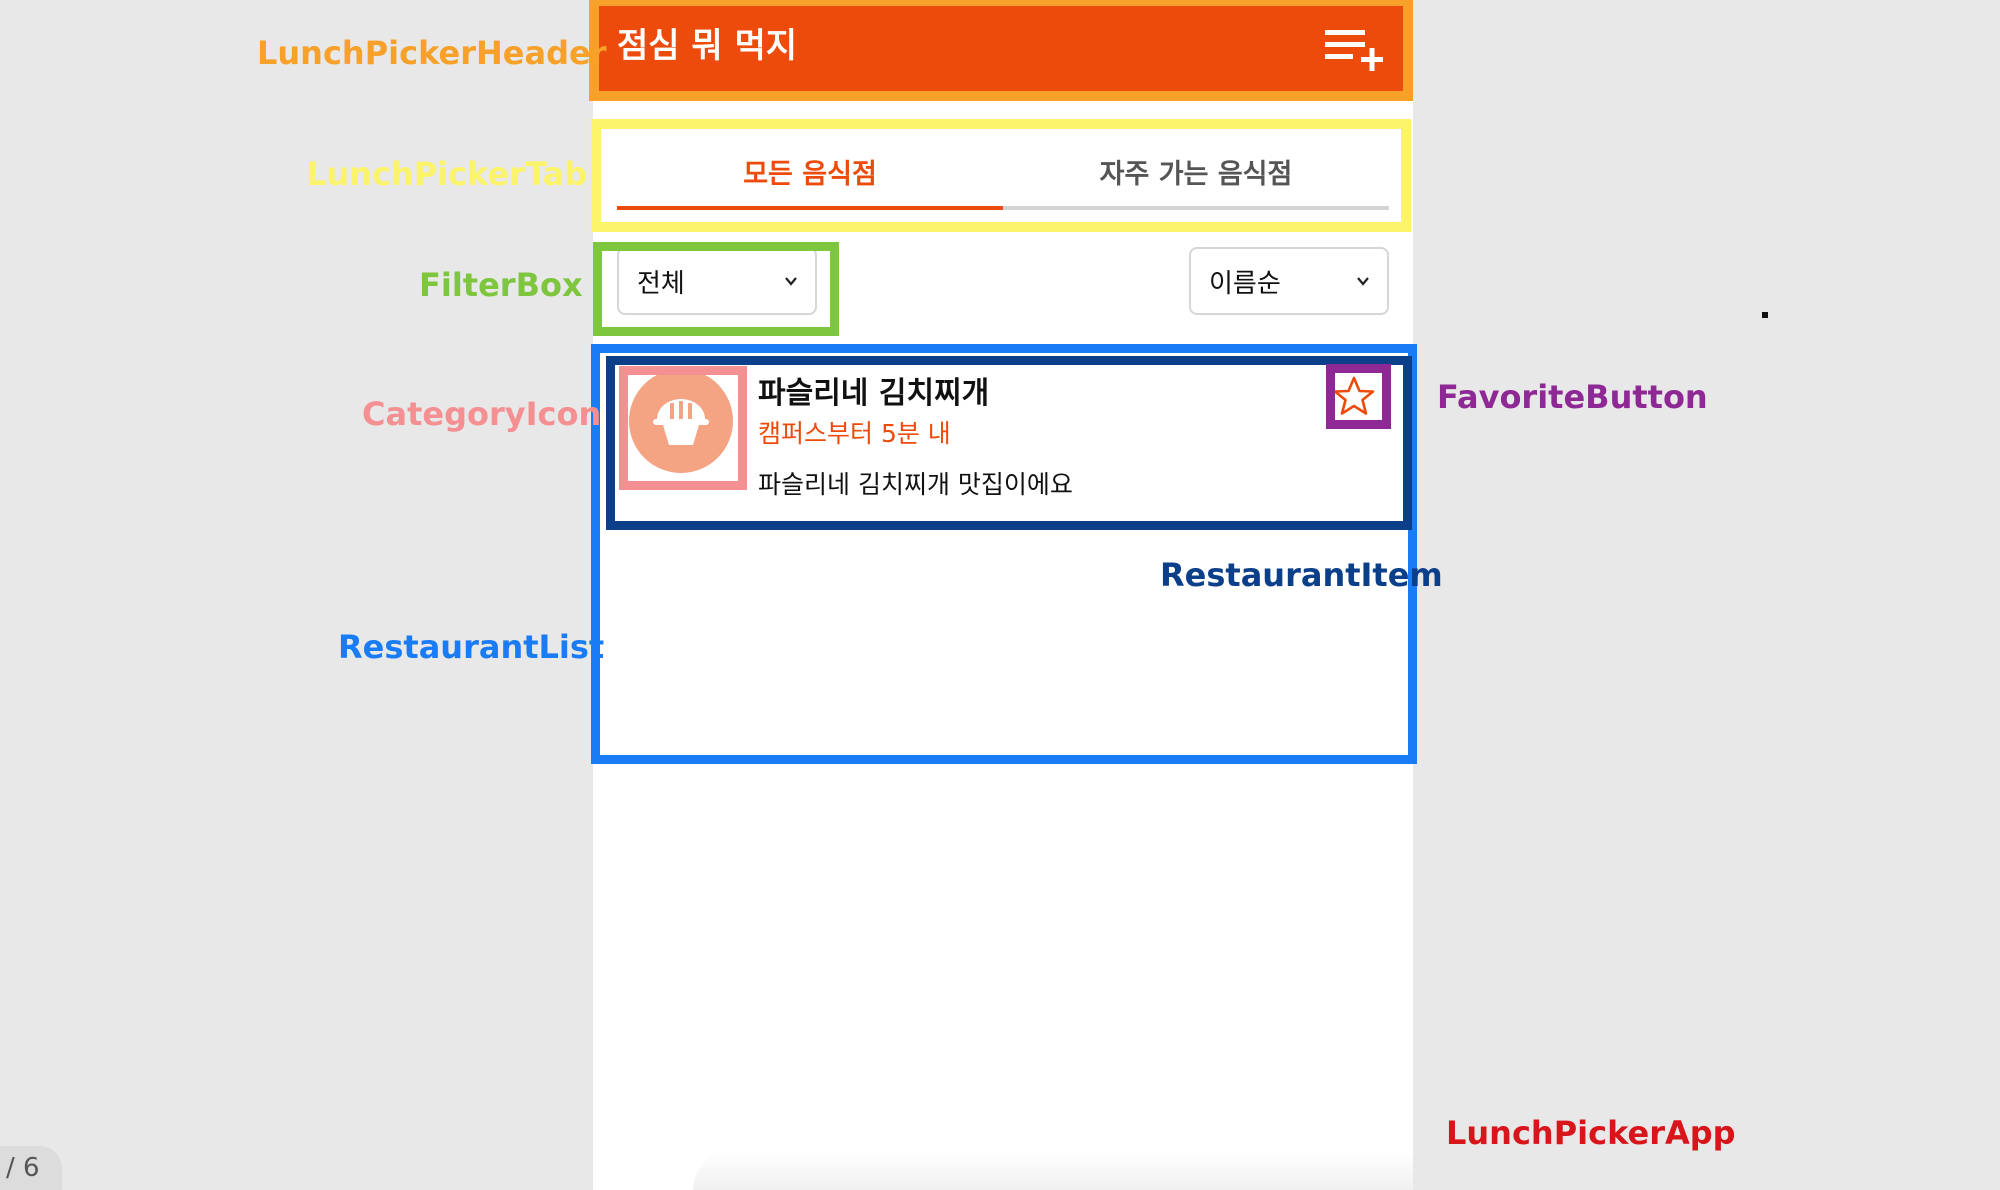 This screenshot has height=1190, width=2000. Describe the element at coordinates (1289, 281) in the screenshot. I see `sort-select: 이름순` at that location.